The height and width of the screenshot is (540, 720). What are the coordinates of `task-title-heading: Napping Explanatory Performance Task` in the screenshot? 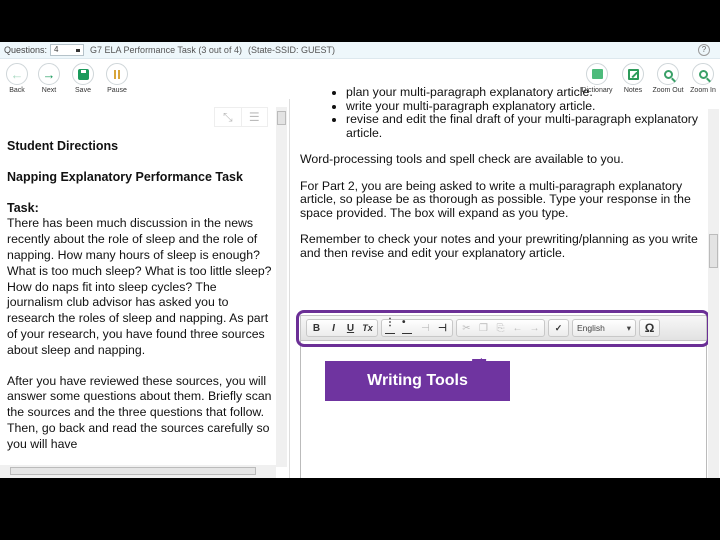 It's located at (125, 176).